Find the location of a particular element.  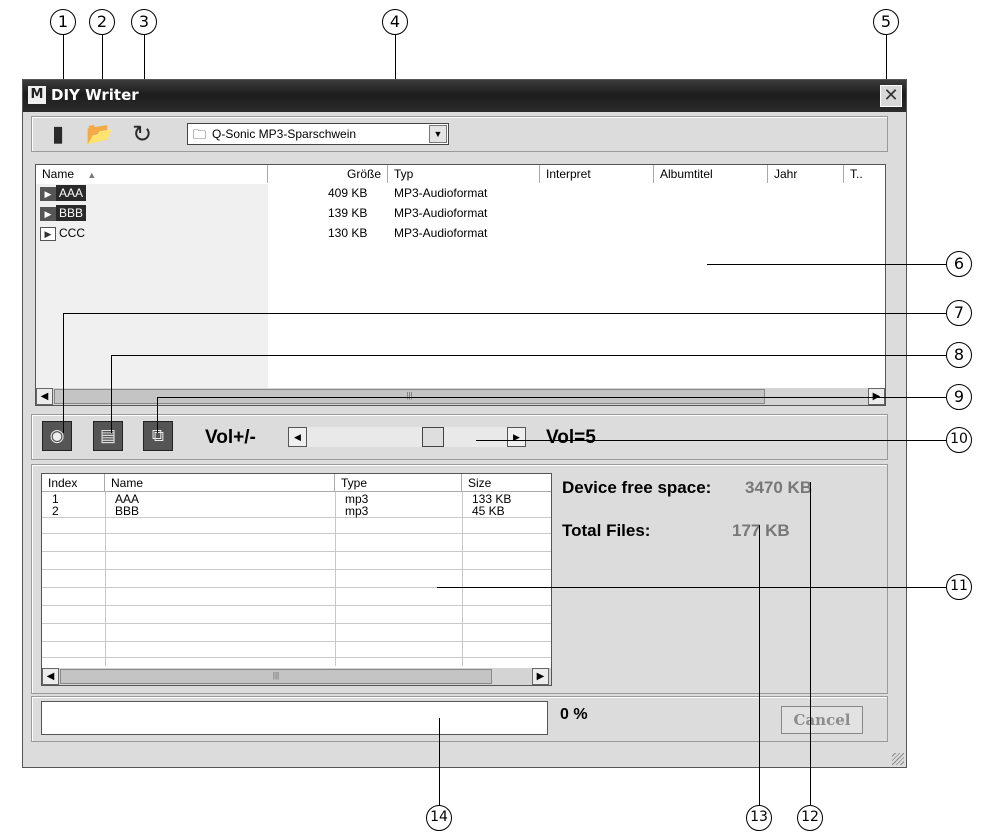

queue-scrollbar: ◀ ||| ▶ is located at coordinates (296, 676).